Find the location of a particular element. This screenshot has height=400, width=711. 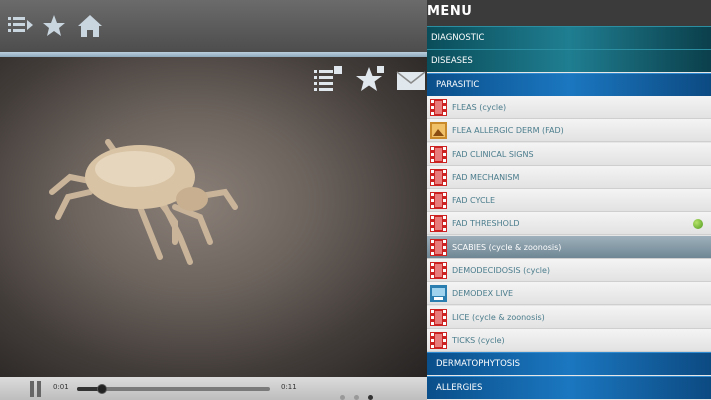

menu-item: LICE (cycle & zoonosis) is located at coordinates (569, 317).